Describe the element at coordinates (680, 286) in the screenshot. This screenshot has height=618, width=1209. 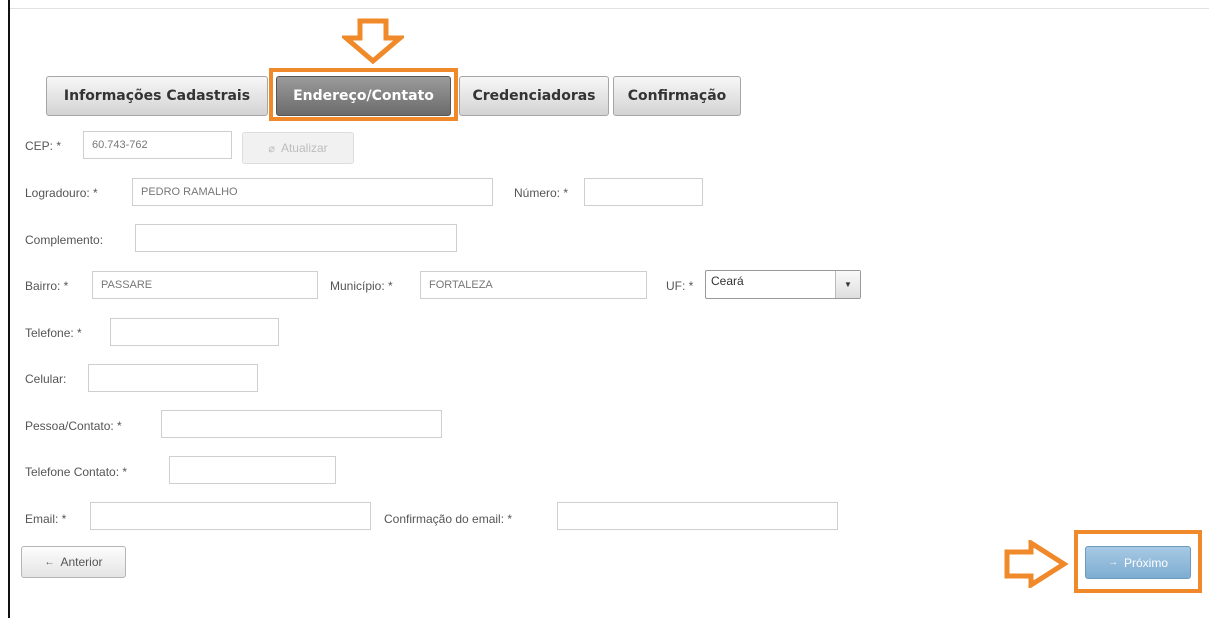
I see `uf-label: UF: *` at that location.